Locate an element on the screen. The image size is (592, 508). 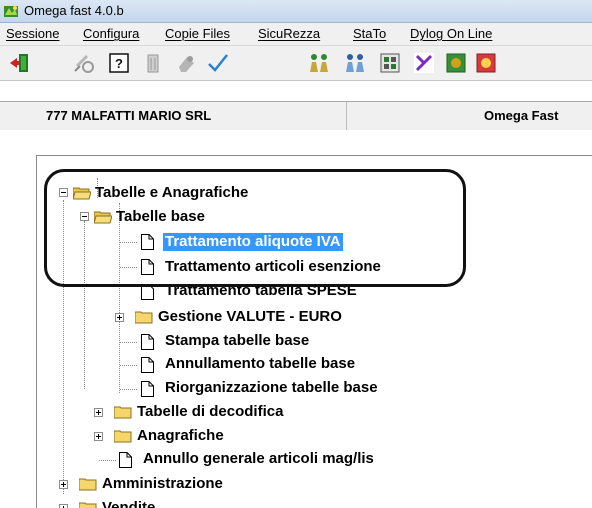
title-bar: Omega fast 4.0.b is located at coordinates (296, 11).